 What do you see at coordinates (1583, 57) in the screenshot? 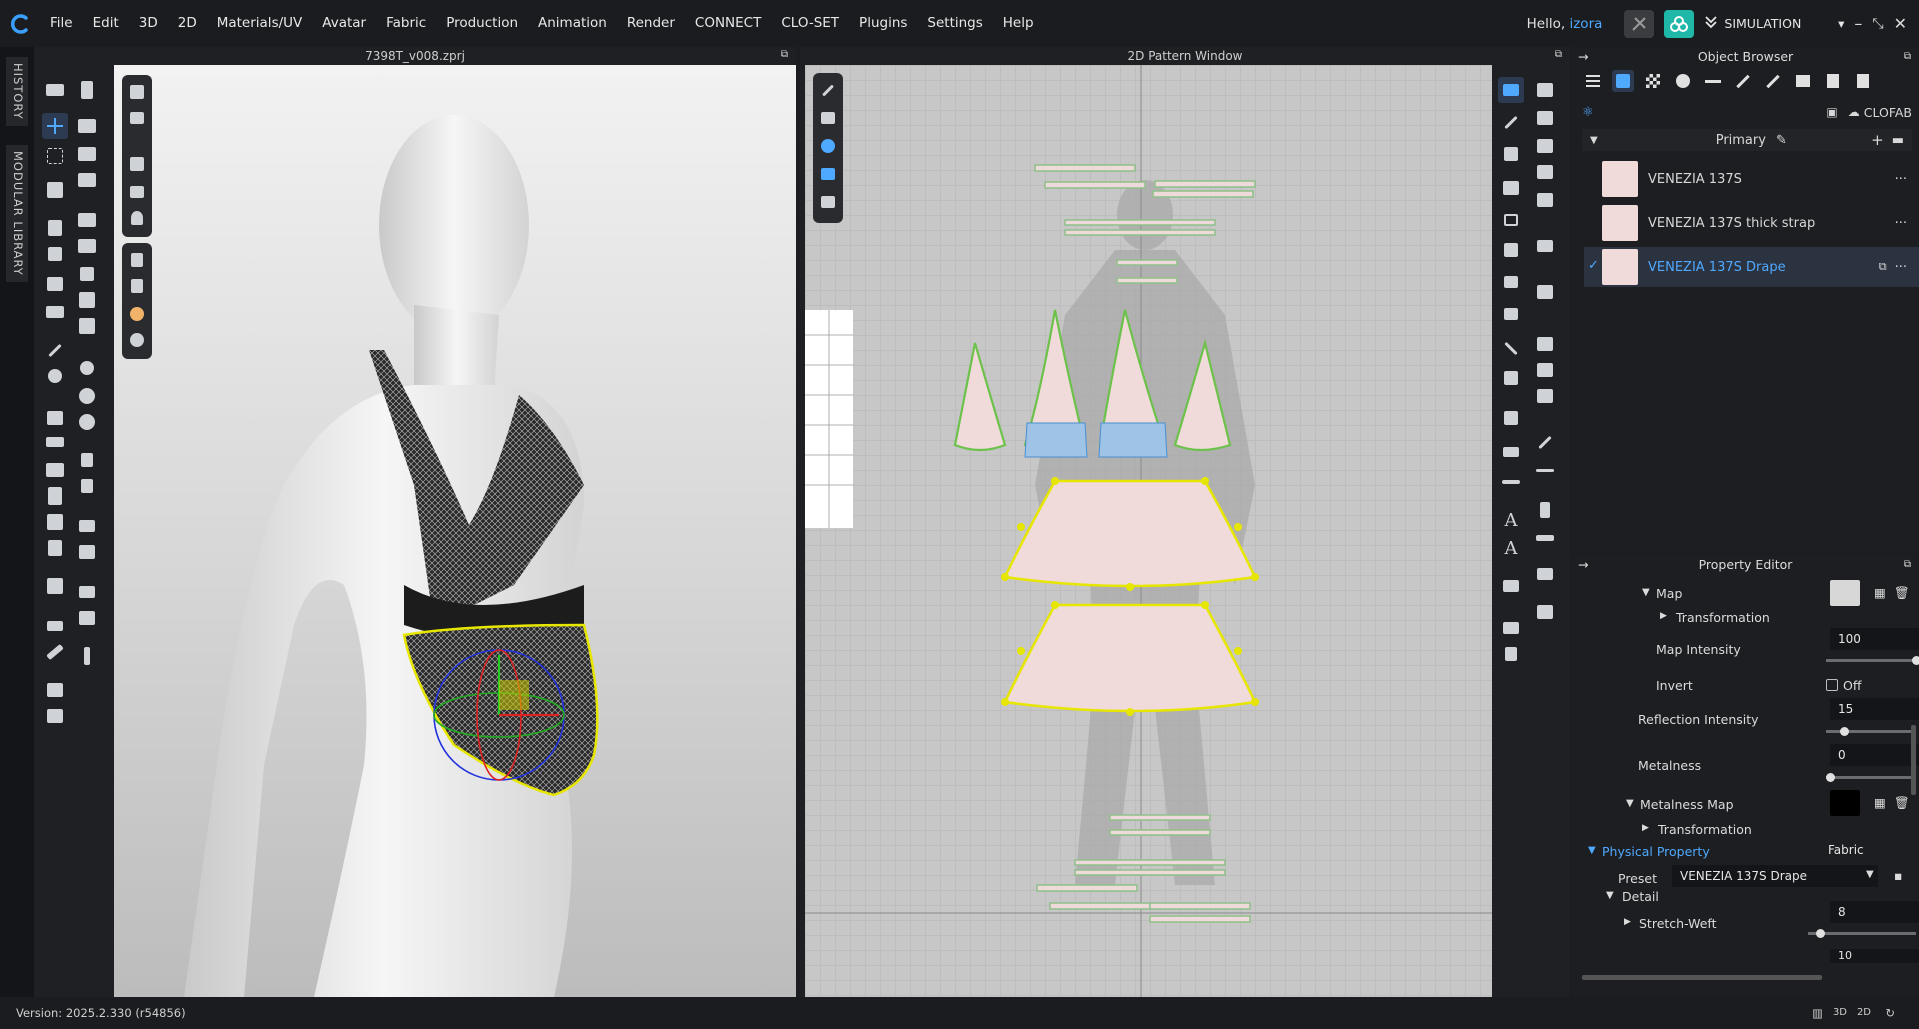
I see `collapse-panel-icon: →` at bounding box center [1583, 57].